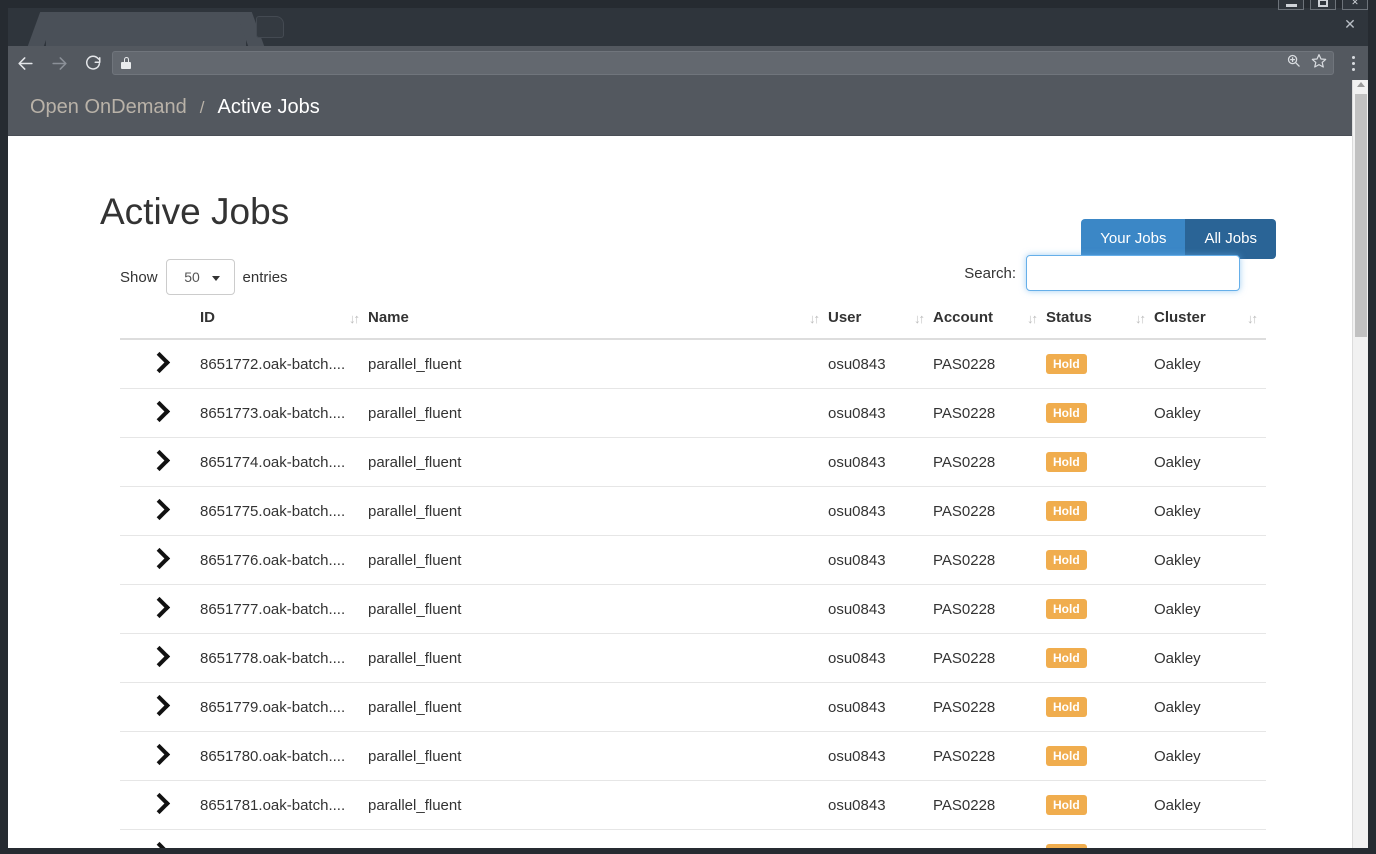 The width and height of the screenshot is (1376, 854). Describe the element at coordinates (989, 320) in the screenshot. I see `column-header-account: Account ↓↑` at that location.